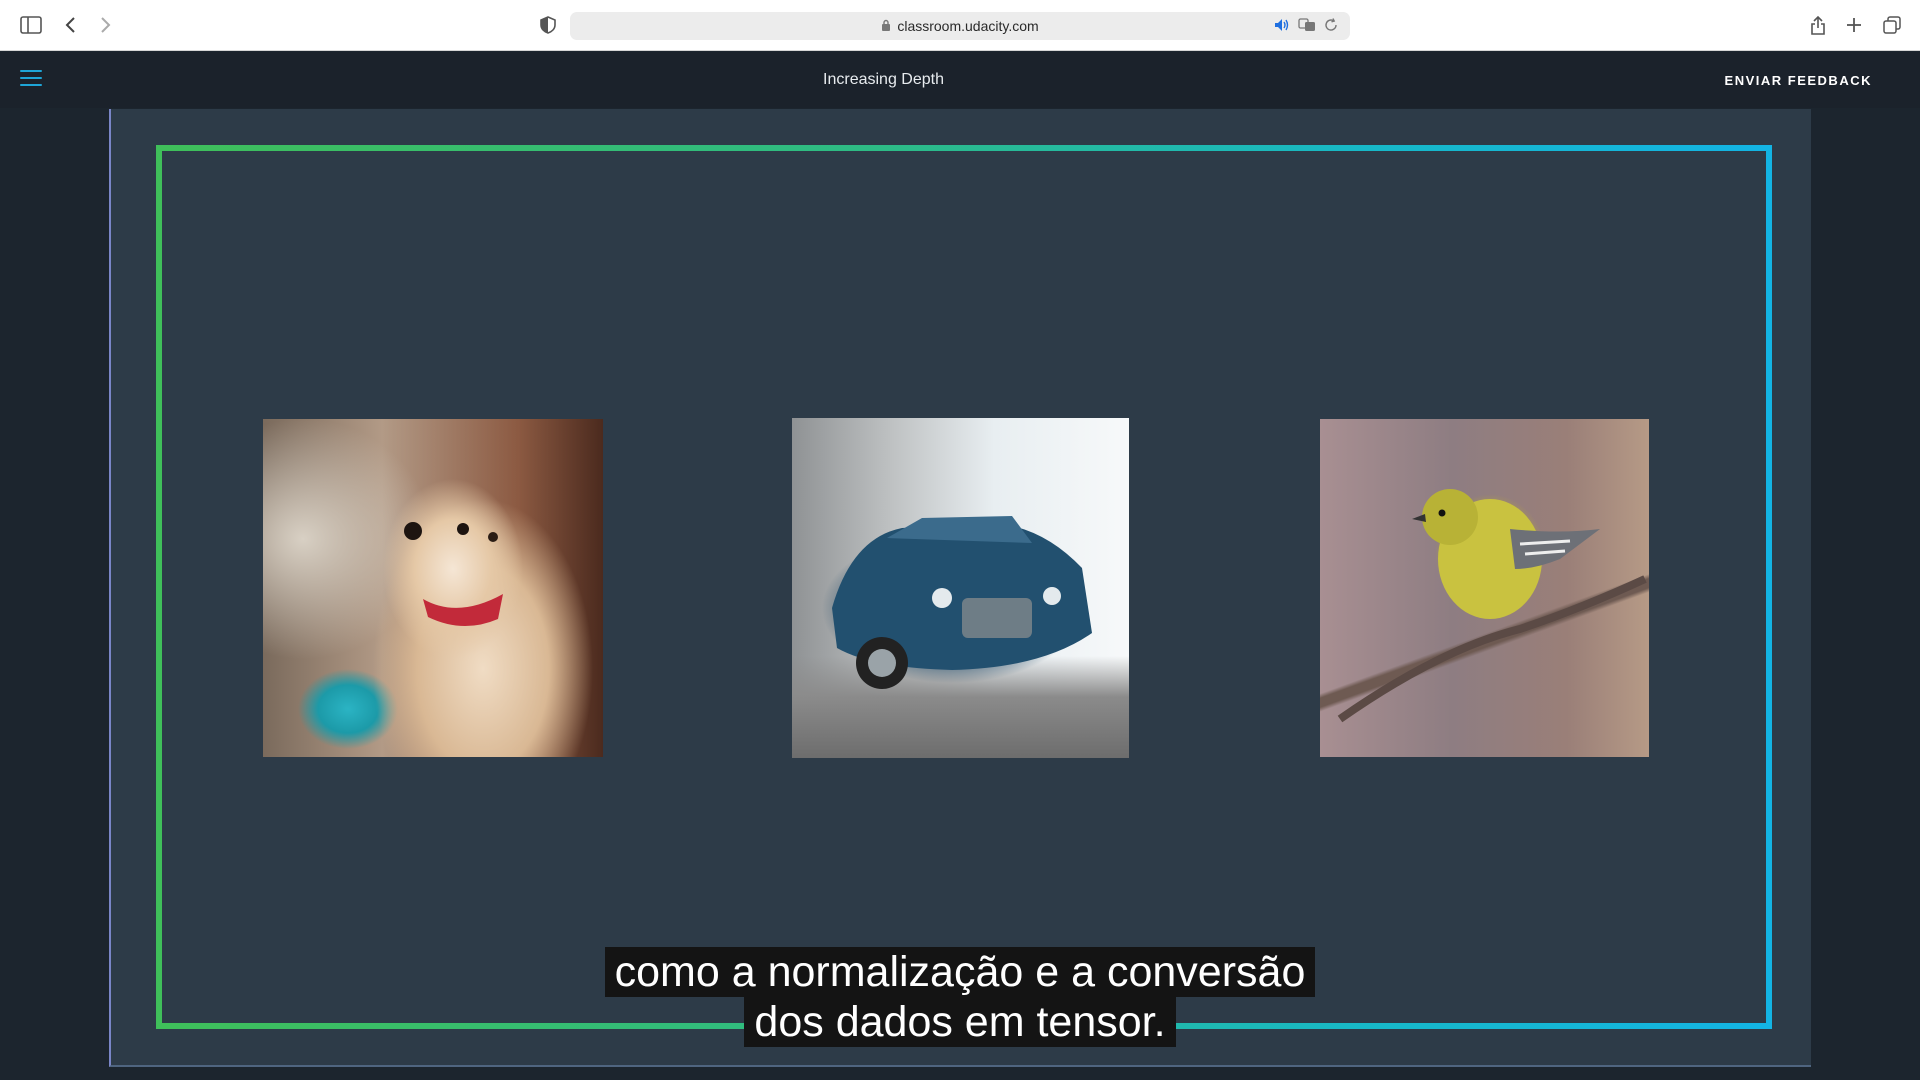 The image size is (1920, 1080). Describe the element at coordinates (1892, 25) in the screenshot. I see `tab-overview-icon` at that location.